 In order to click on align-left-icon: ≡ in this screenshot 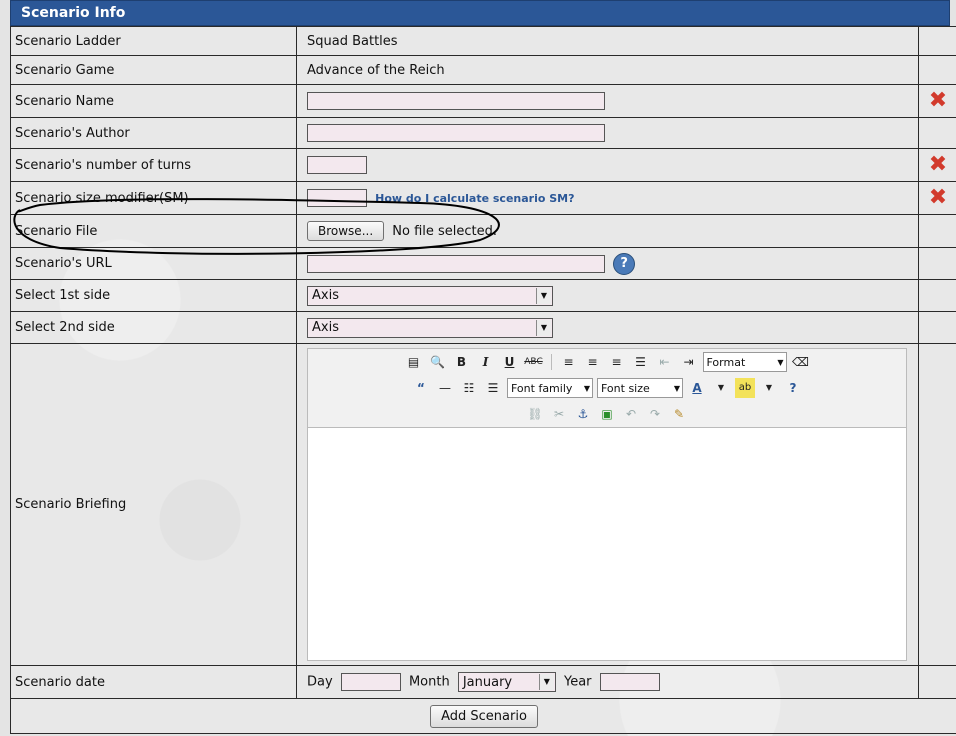, I will do `click(569, 362)`.